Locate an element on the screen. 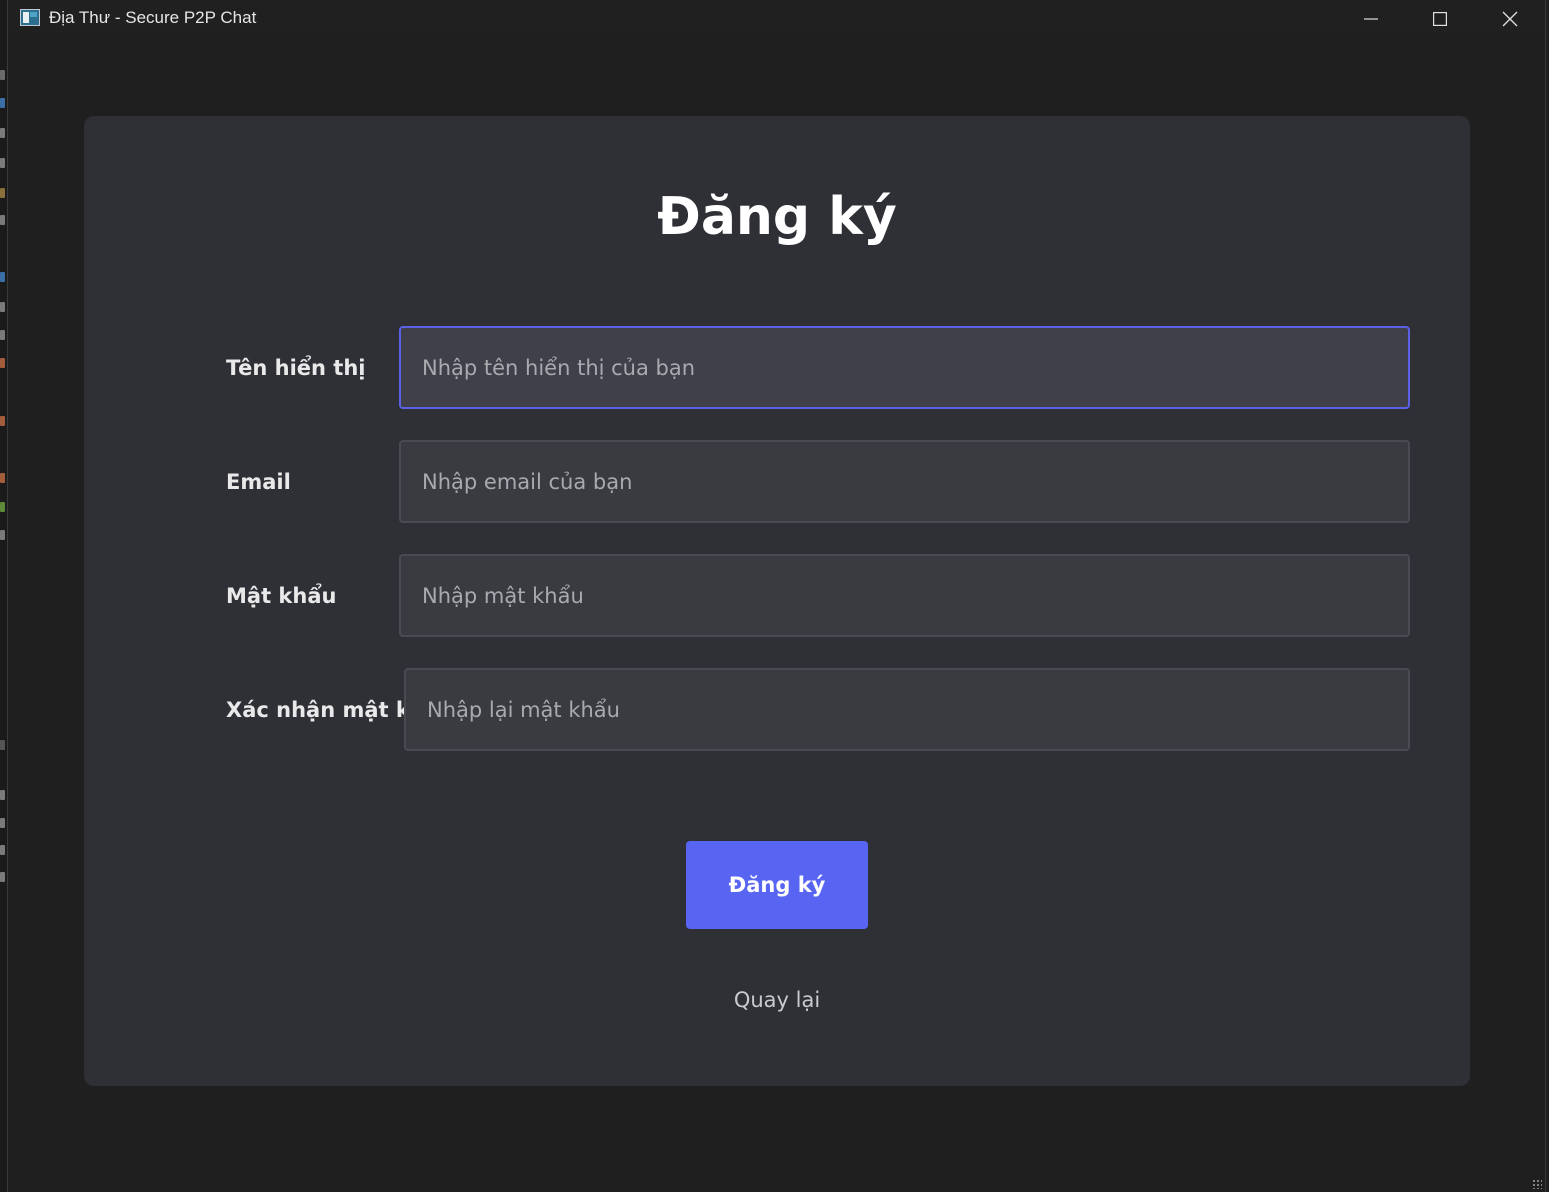  register-button: Đăng ký is located at coordinates (777, 885).